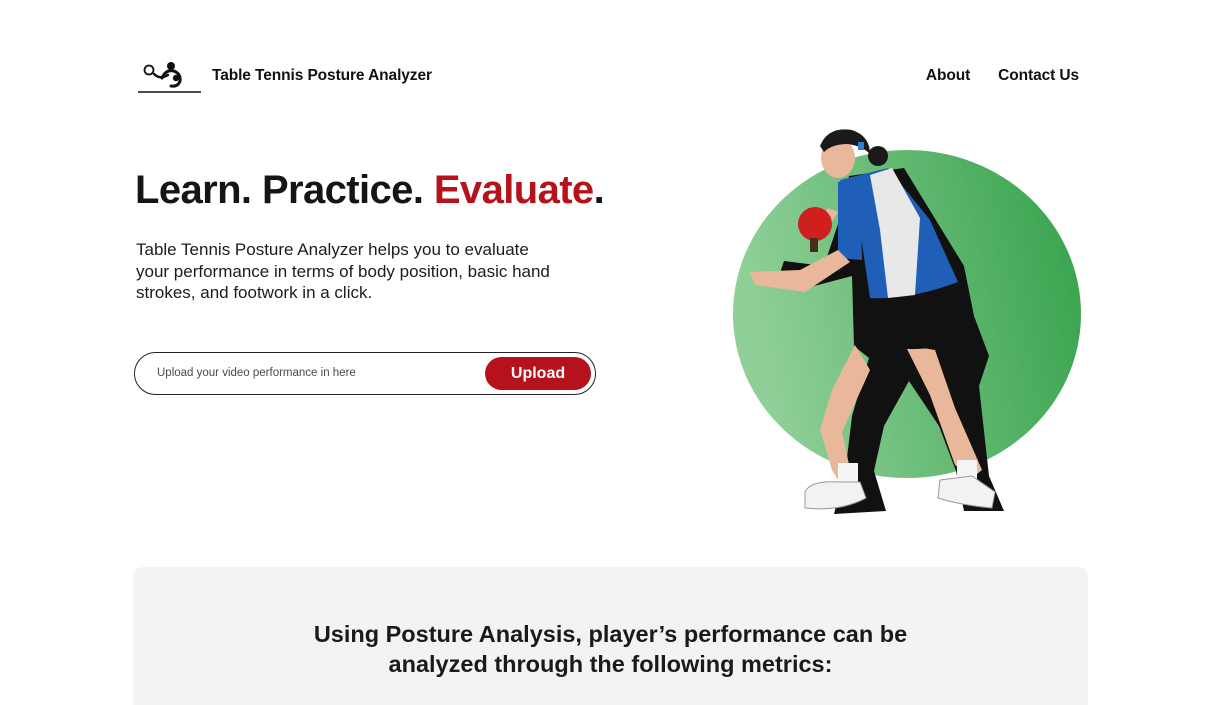  What do you see at coordinates (610, 664) in the screenshot?
I see `metrics-heading-line2: analyzed through the following metrics:` at bounding box center [610, 664].